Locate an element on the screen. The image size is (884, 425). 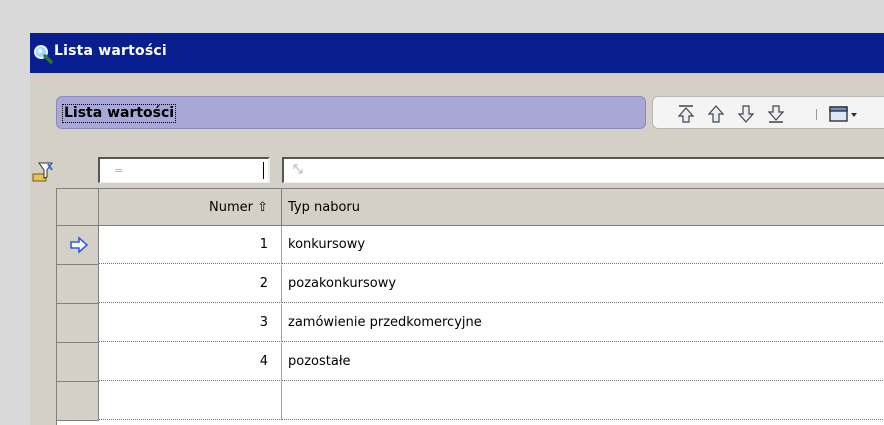
column-header-typ-naboru: Typ naboru is located at coordinates (583, 207).